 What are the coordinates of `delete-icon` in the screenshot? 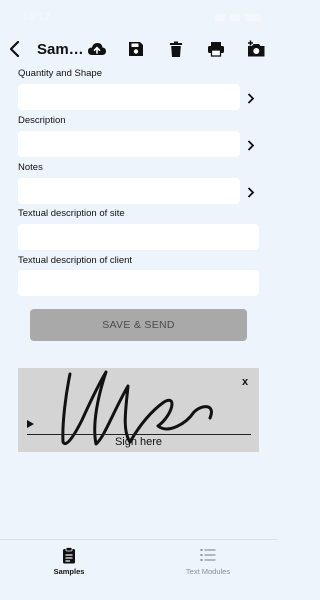 It's located at (176, 49).